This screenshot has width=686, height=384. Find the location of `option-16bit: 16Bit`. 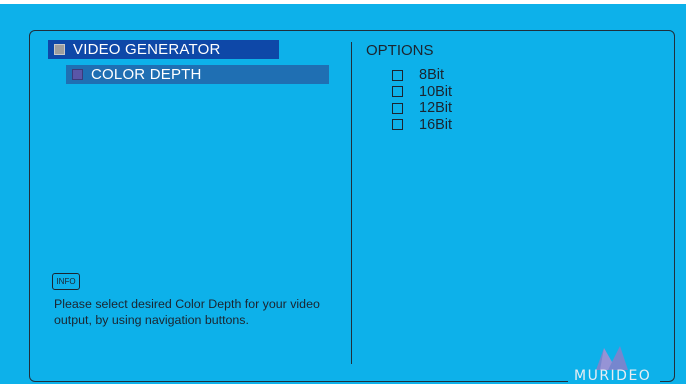

option-16bit: 16Bit is located at coordinates (422, 125).